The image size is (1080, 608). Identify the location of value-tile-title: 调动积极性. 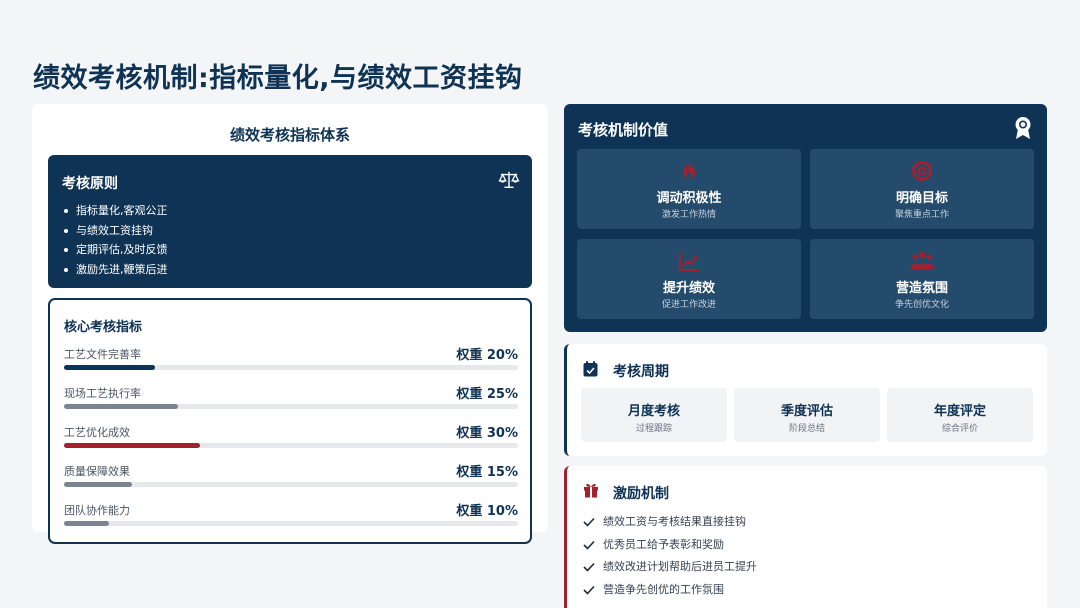
(689, 198).